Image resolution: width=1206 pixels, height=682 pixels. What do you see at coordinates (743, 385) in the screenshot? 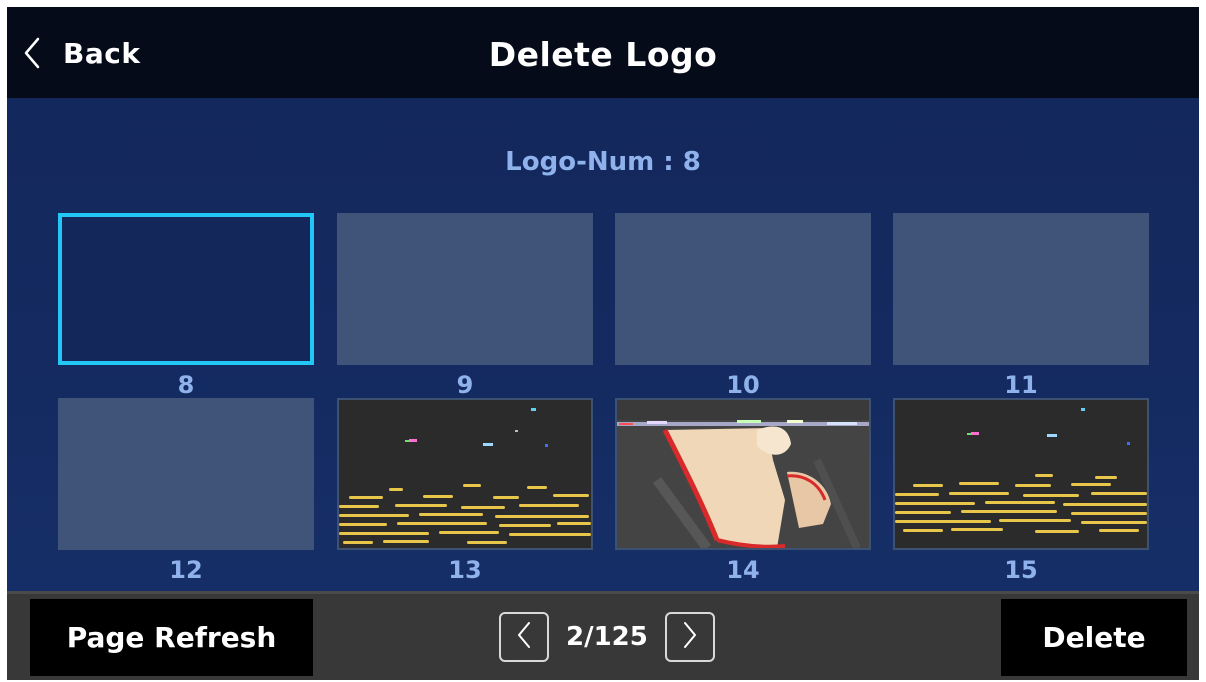
I see `logo-slot-label: 10` at bounding box center [743, 385].